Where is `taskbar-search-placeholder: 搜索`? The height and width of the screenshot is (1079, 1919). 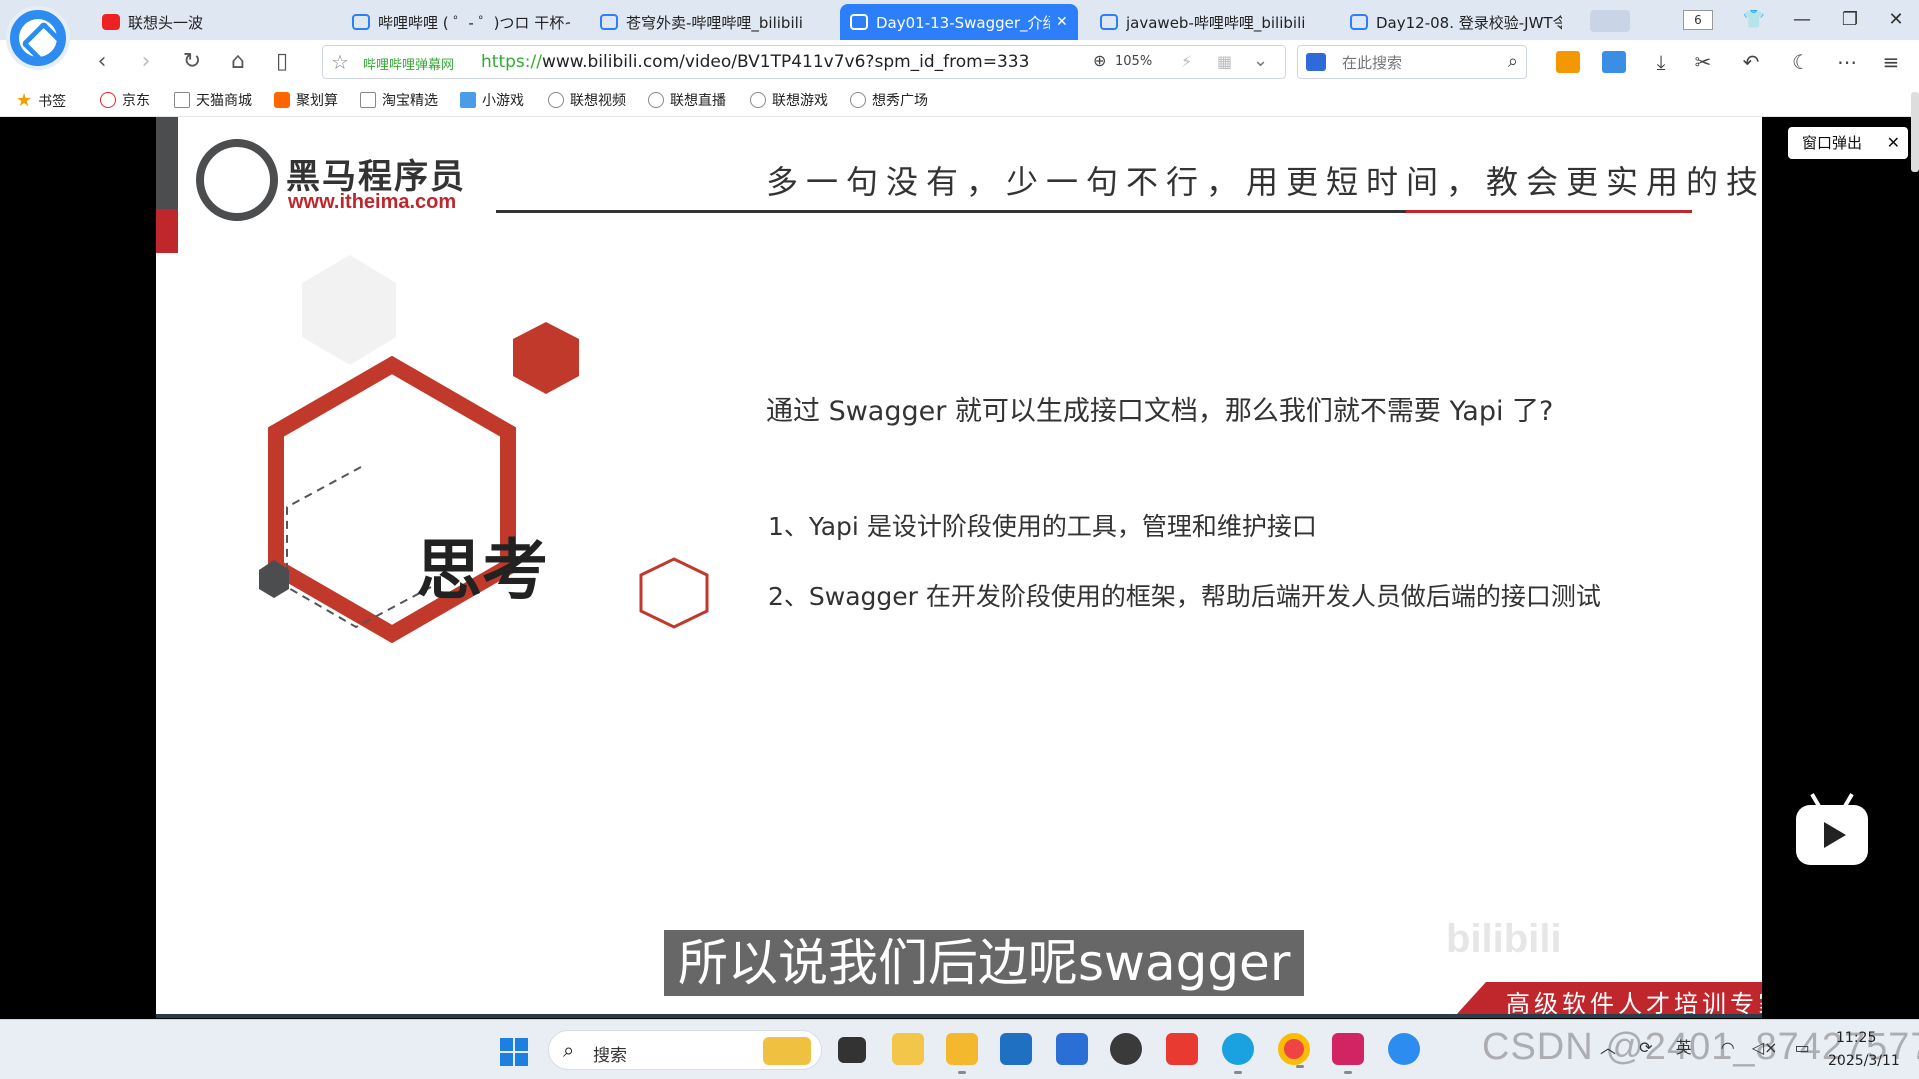 taskbar-search-placeholder: 搜索 is located at coordinates (610, 1056).